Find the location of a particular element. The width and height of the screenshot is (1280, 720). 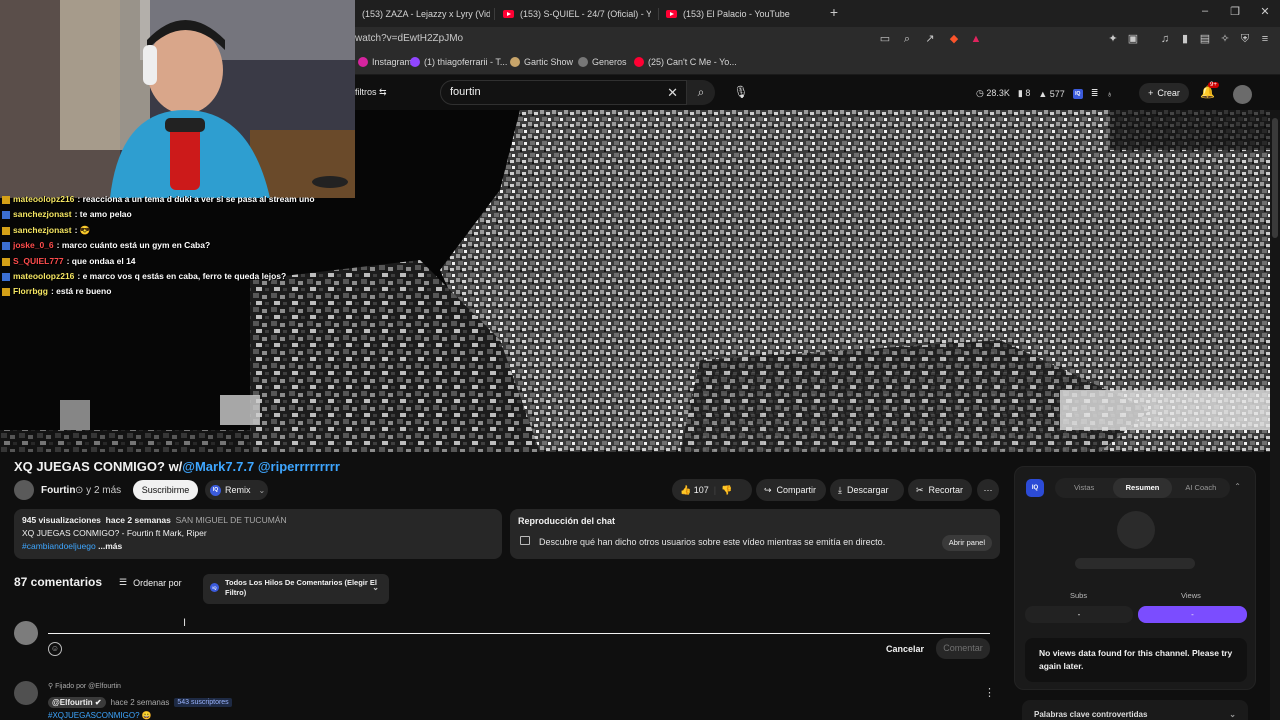

tab-groups-icon: ▣ is located at coordinates (1133, 39).